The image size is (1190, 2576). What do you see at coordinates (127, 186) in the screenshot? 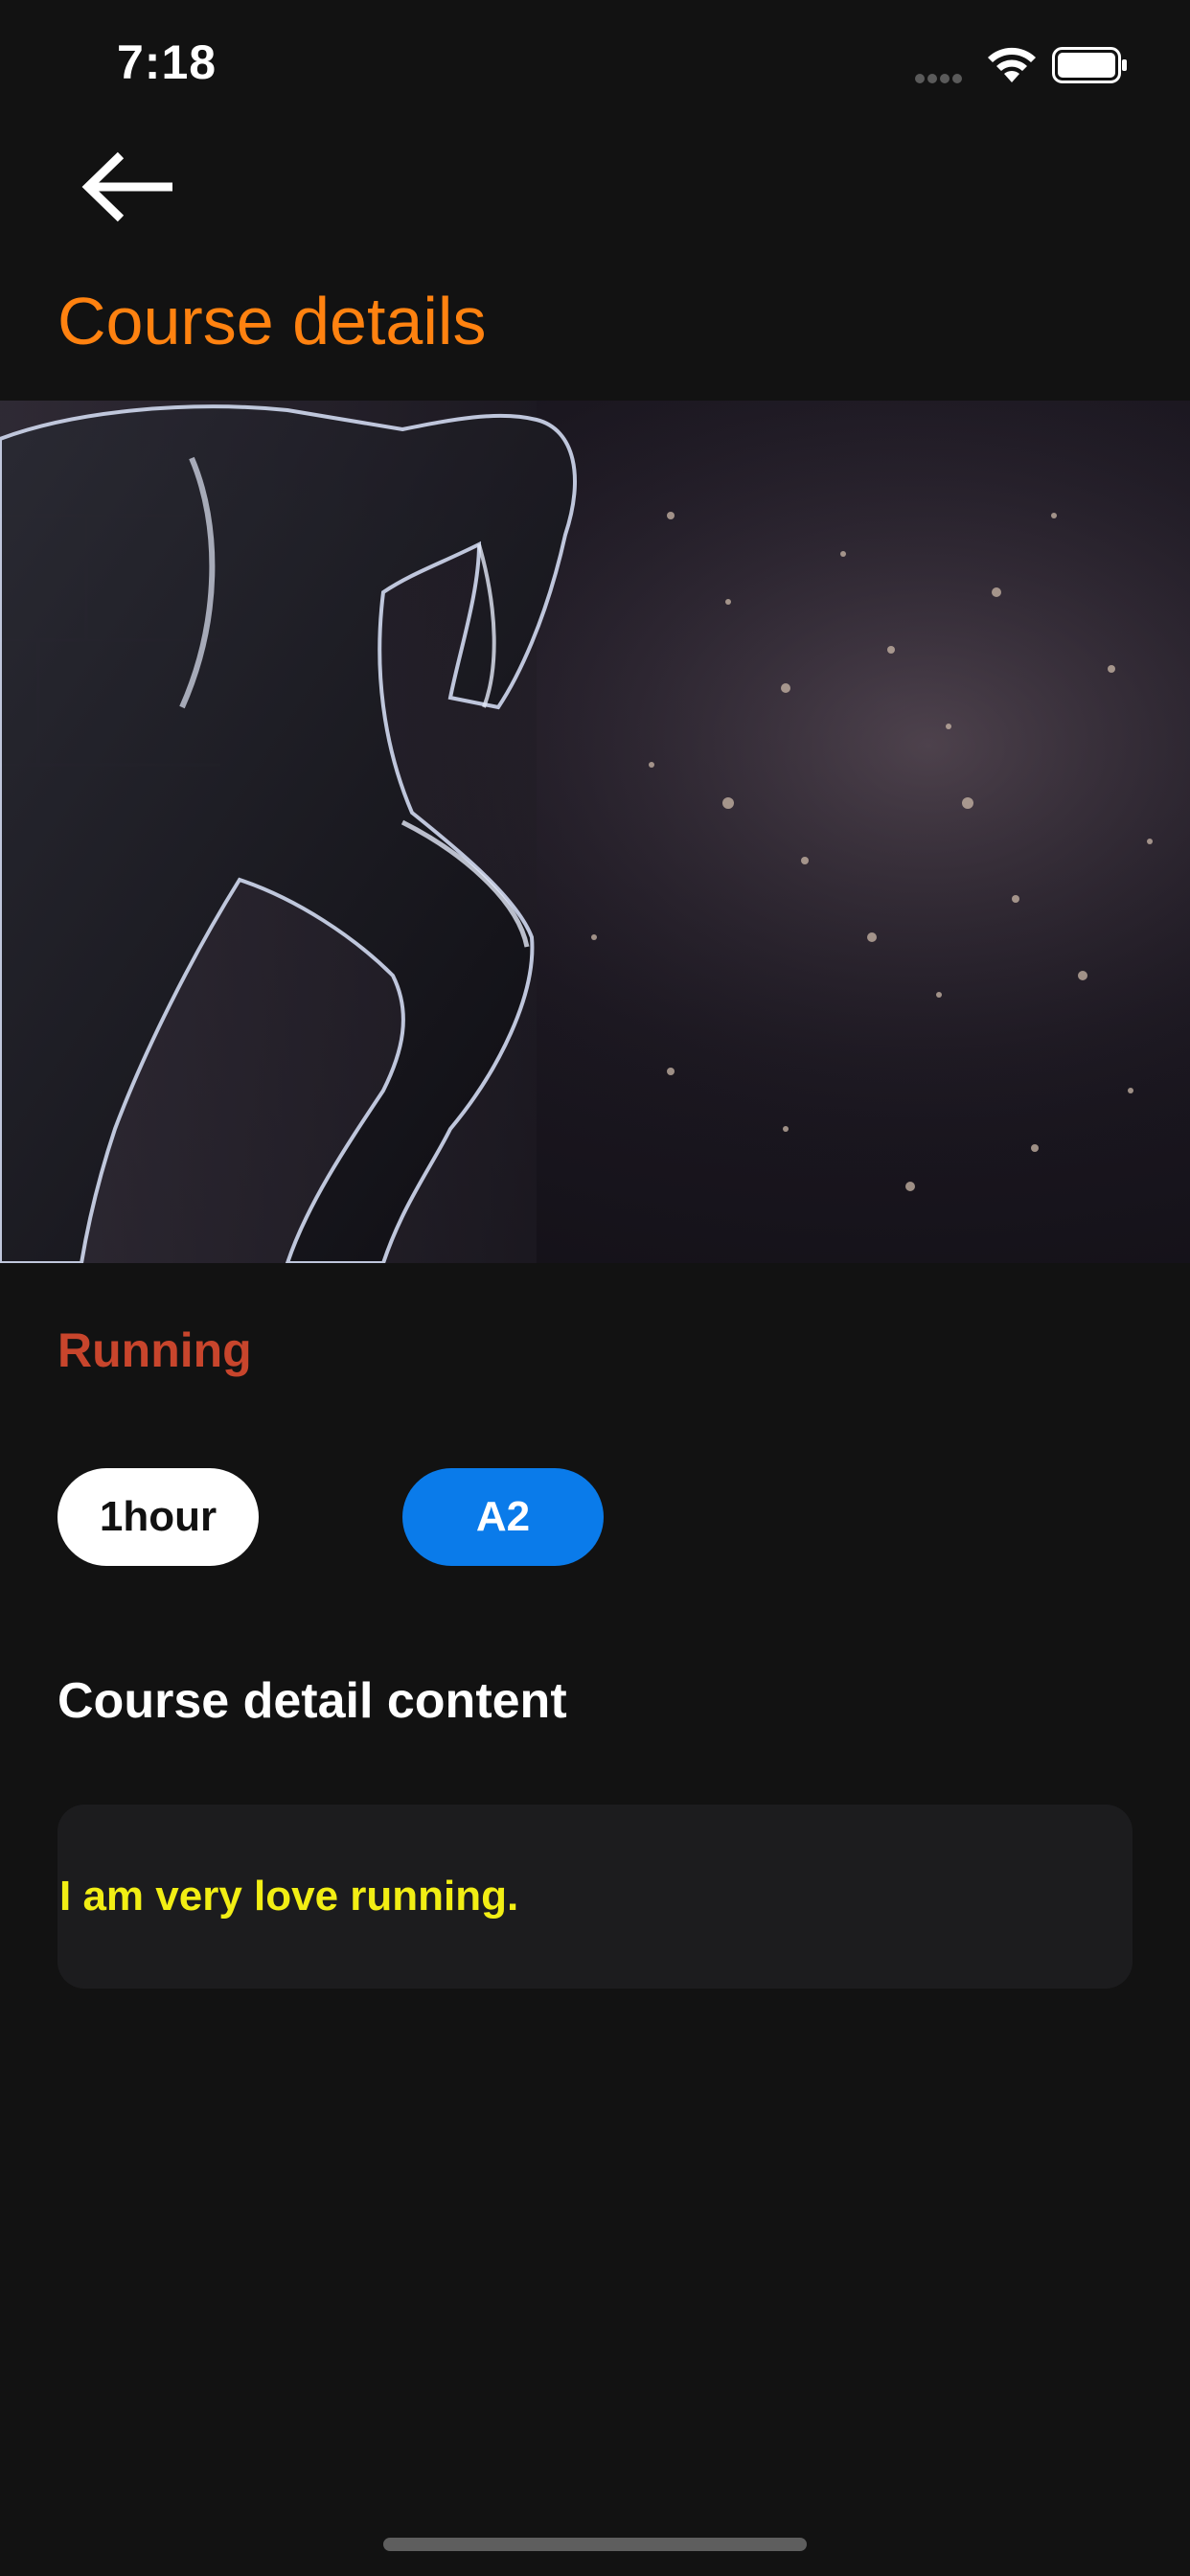
I see `arrow-left-icon` at bounding box center [127, 186].